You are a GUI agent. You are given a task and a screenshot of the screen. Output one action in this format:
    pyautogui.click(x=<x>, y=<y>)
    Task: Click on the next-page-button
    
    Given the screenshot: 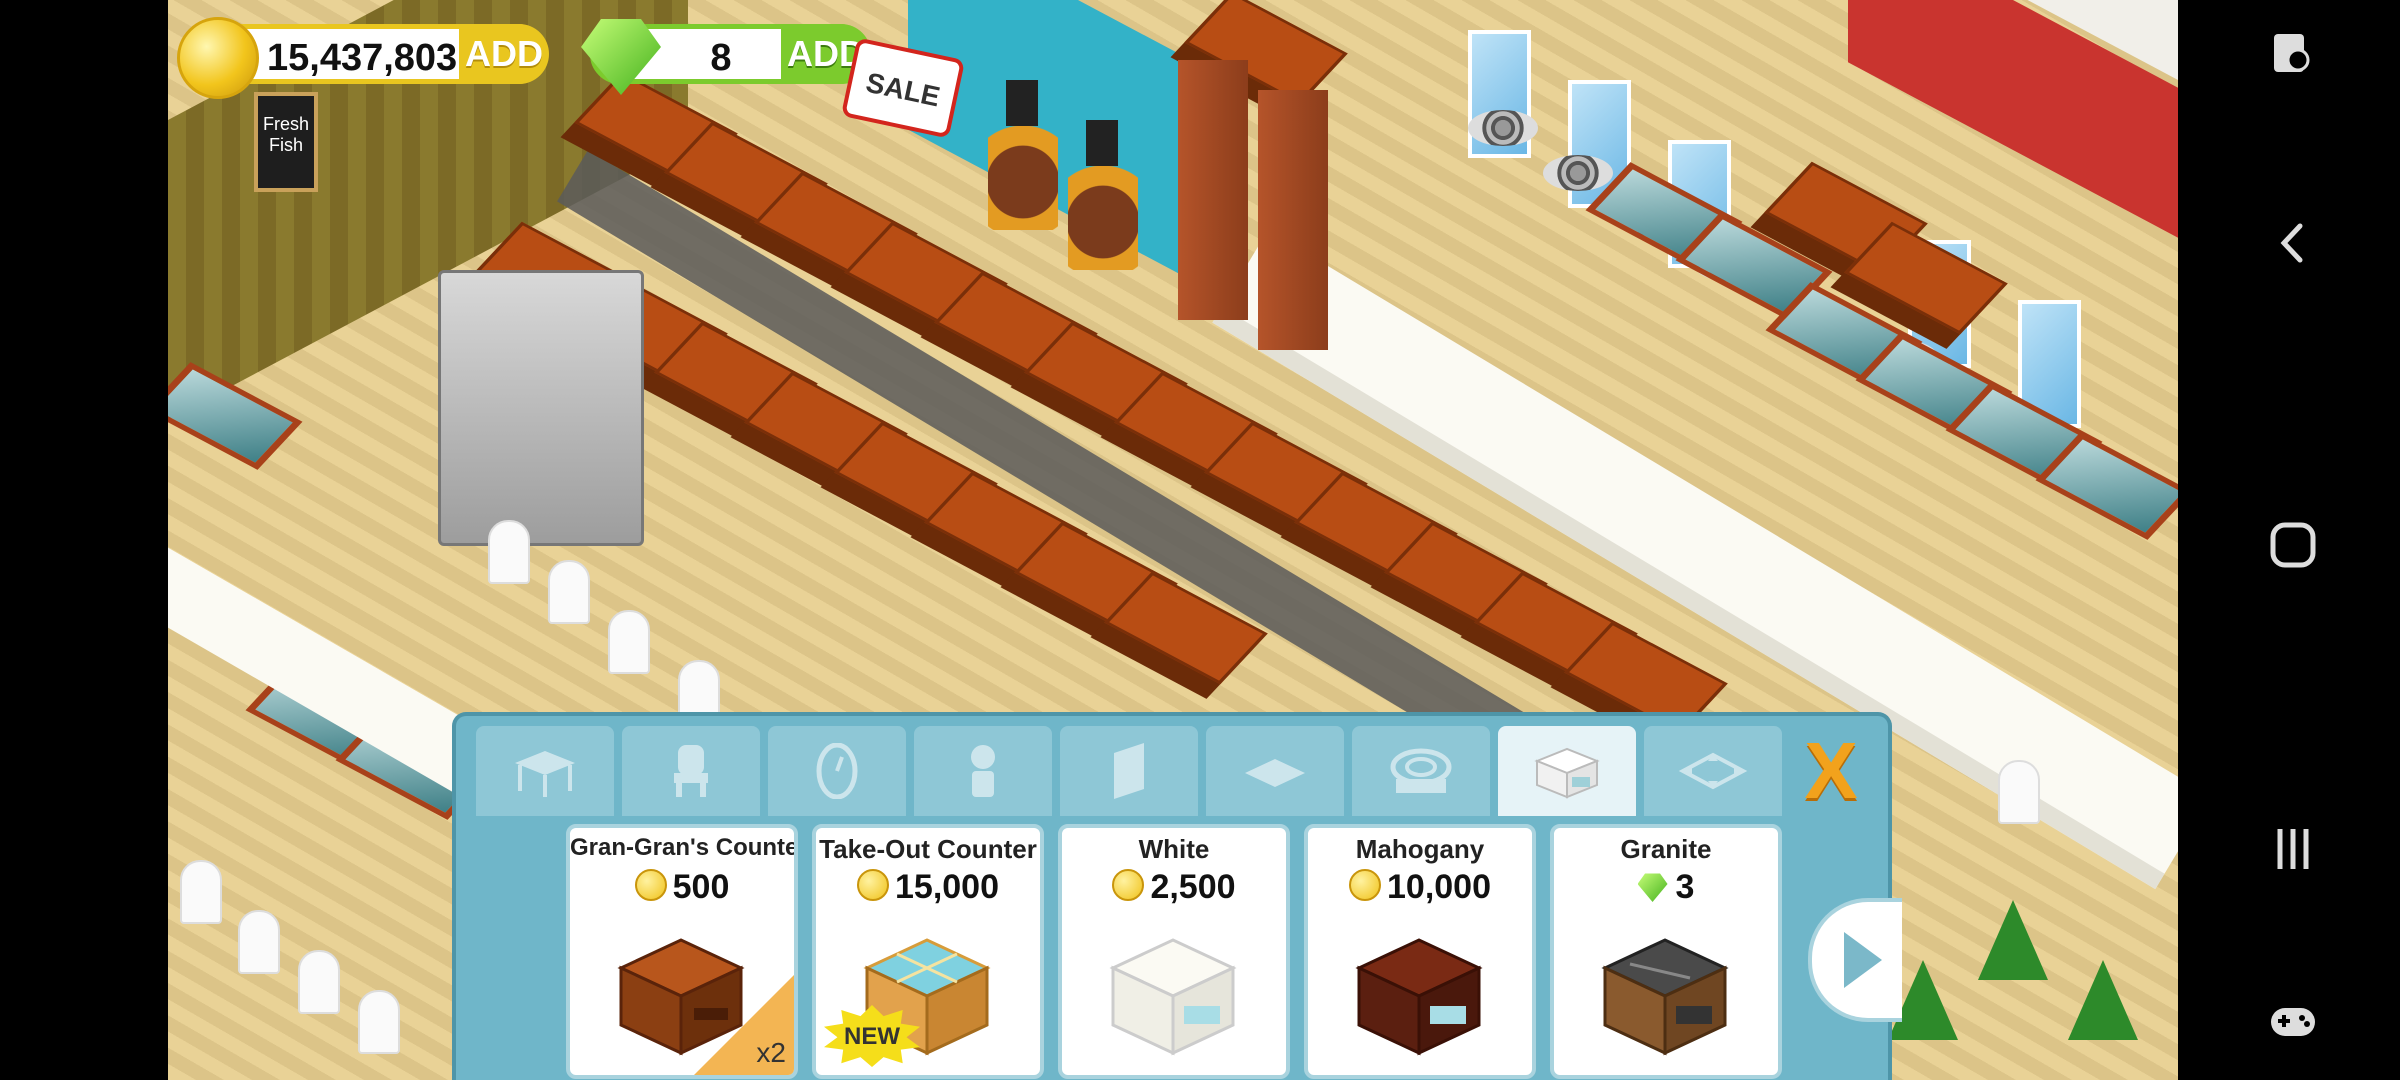 What is the action you would take?
    pyautogui.click(x=1855, y=960)
    